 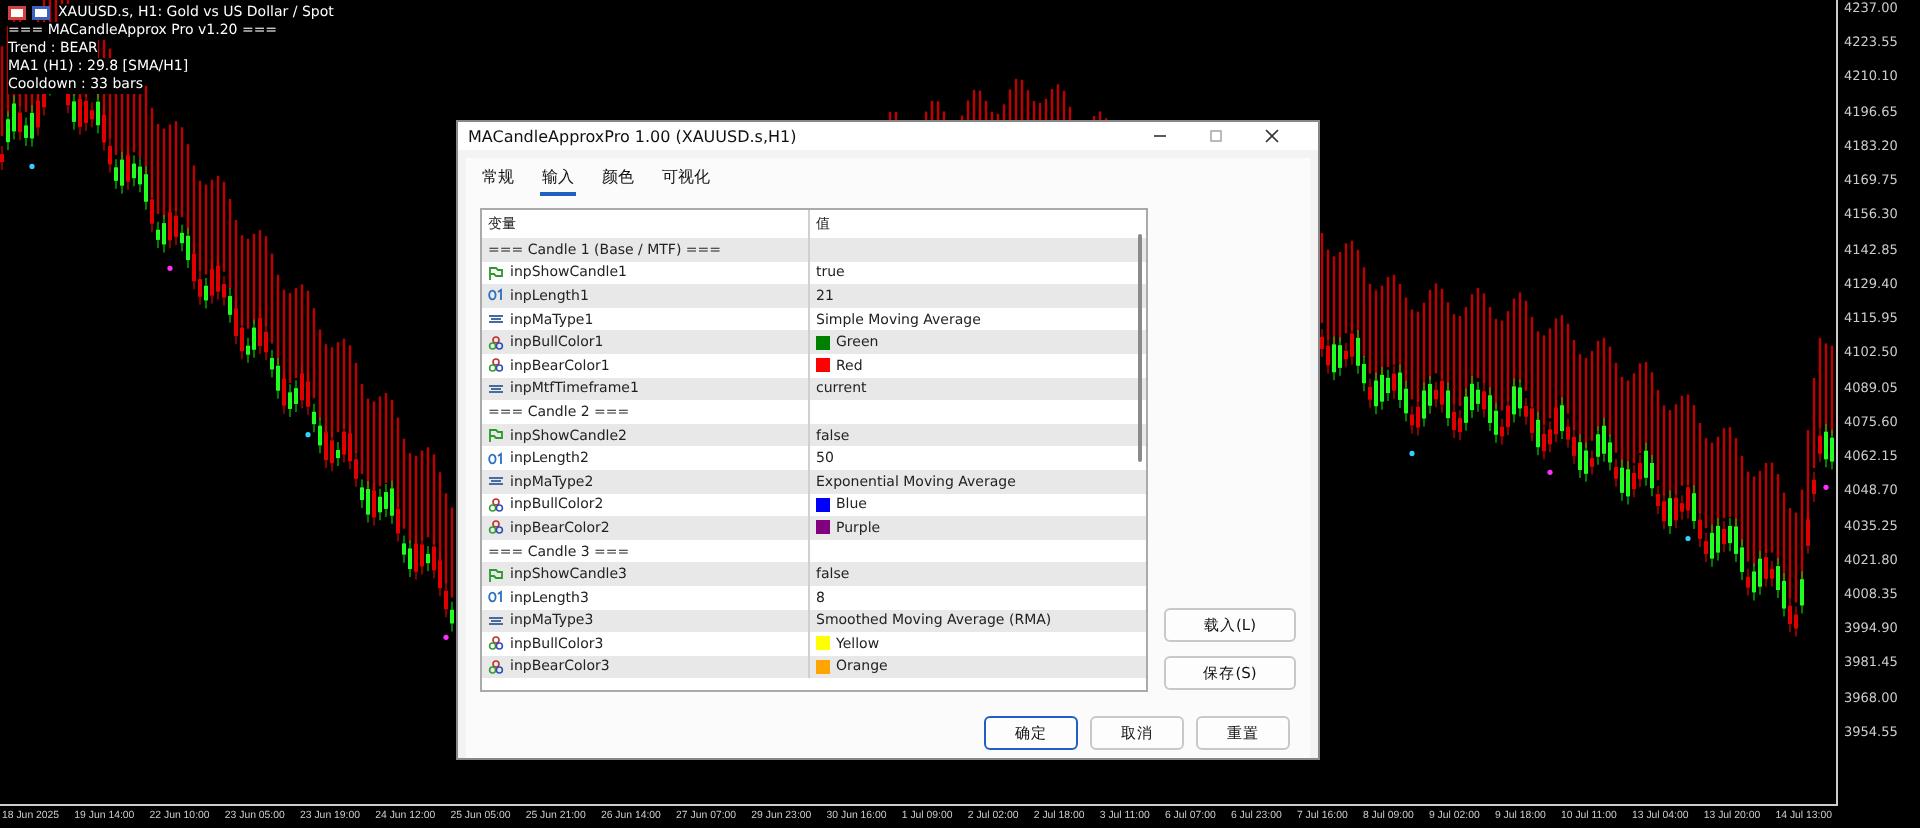 I want to click on window-title: MACandleApproxPro 1.00 (XAUUSD.s,H1), so click(x=633, y=136).